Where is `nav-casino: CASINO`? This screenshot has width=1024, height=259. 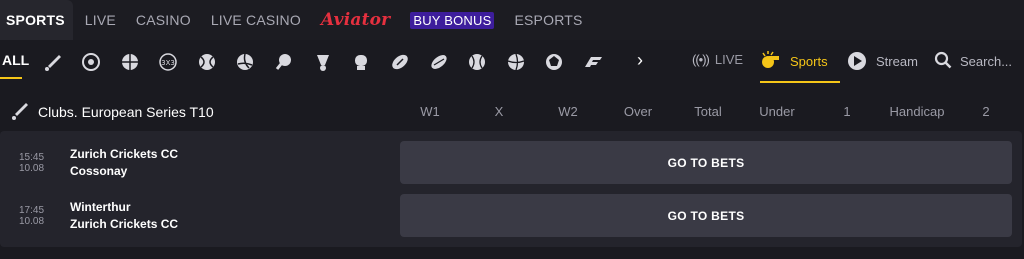 nav-casino: CASINO is located at coordinates (163, 20).